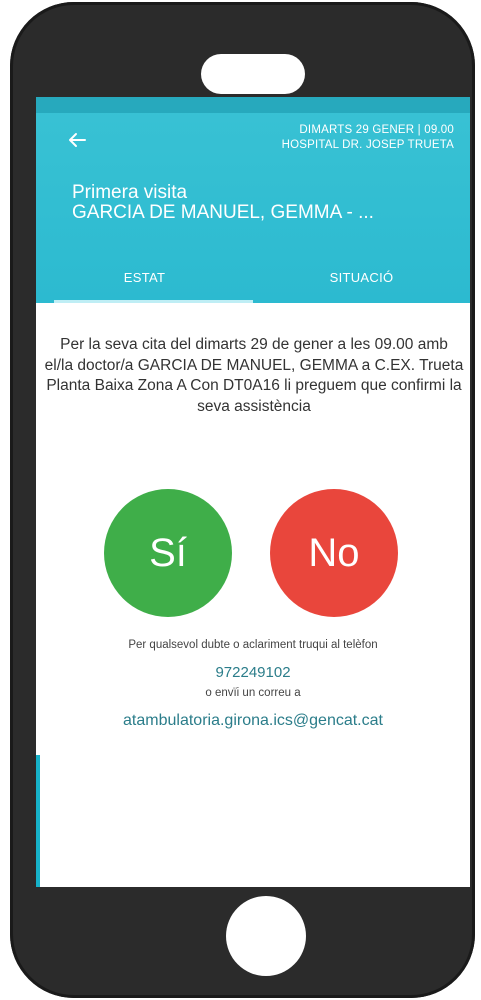  I want to click on phone-link: 972249102, so click(253, 672).